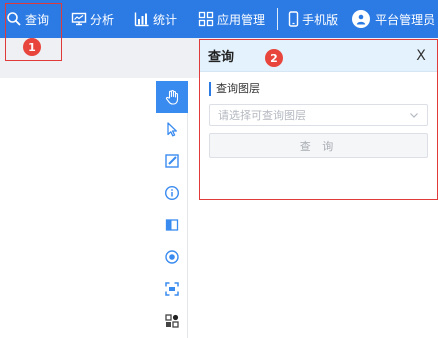 The width and height of the screenshot is (438, 338). I want to click on nav-mobile-label: 手机版, so click(320, 19).